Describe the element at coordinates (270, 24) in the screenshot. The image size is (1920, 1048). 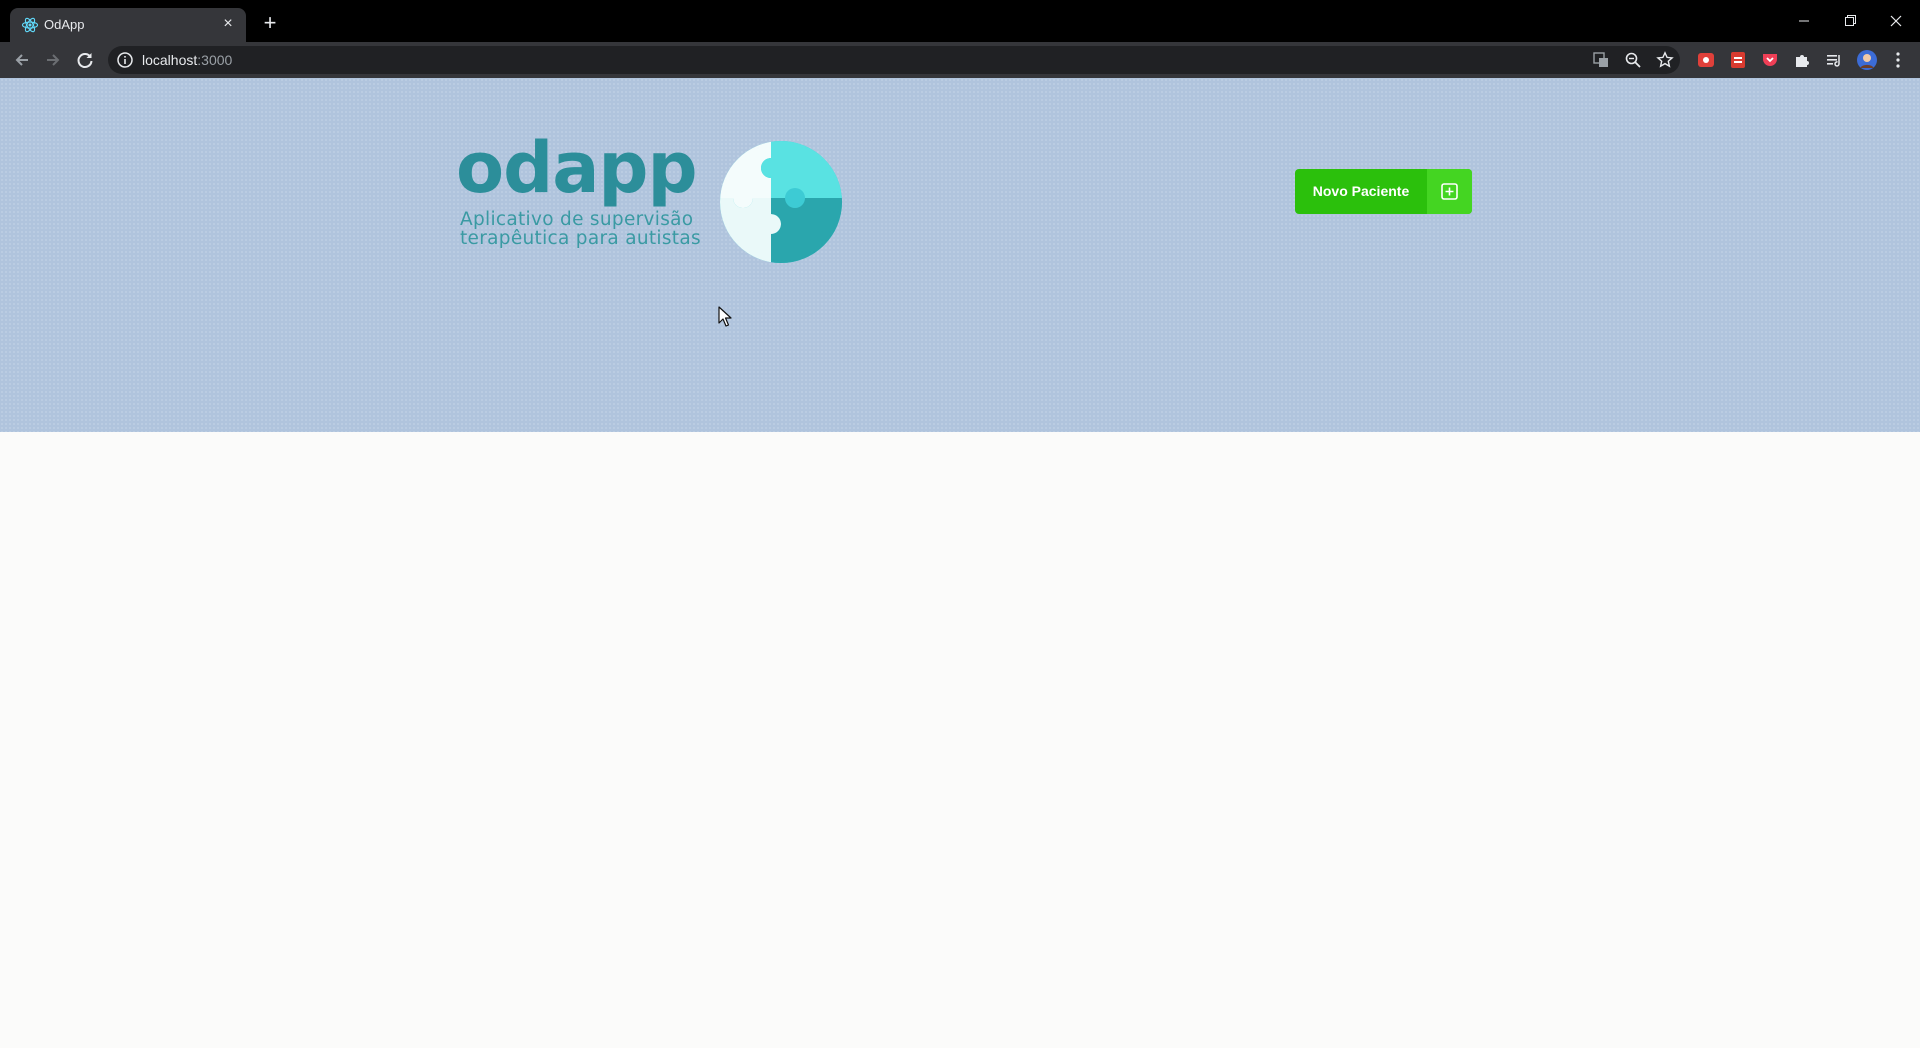
I see `new-tab-button: +` at that location.